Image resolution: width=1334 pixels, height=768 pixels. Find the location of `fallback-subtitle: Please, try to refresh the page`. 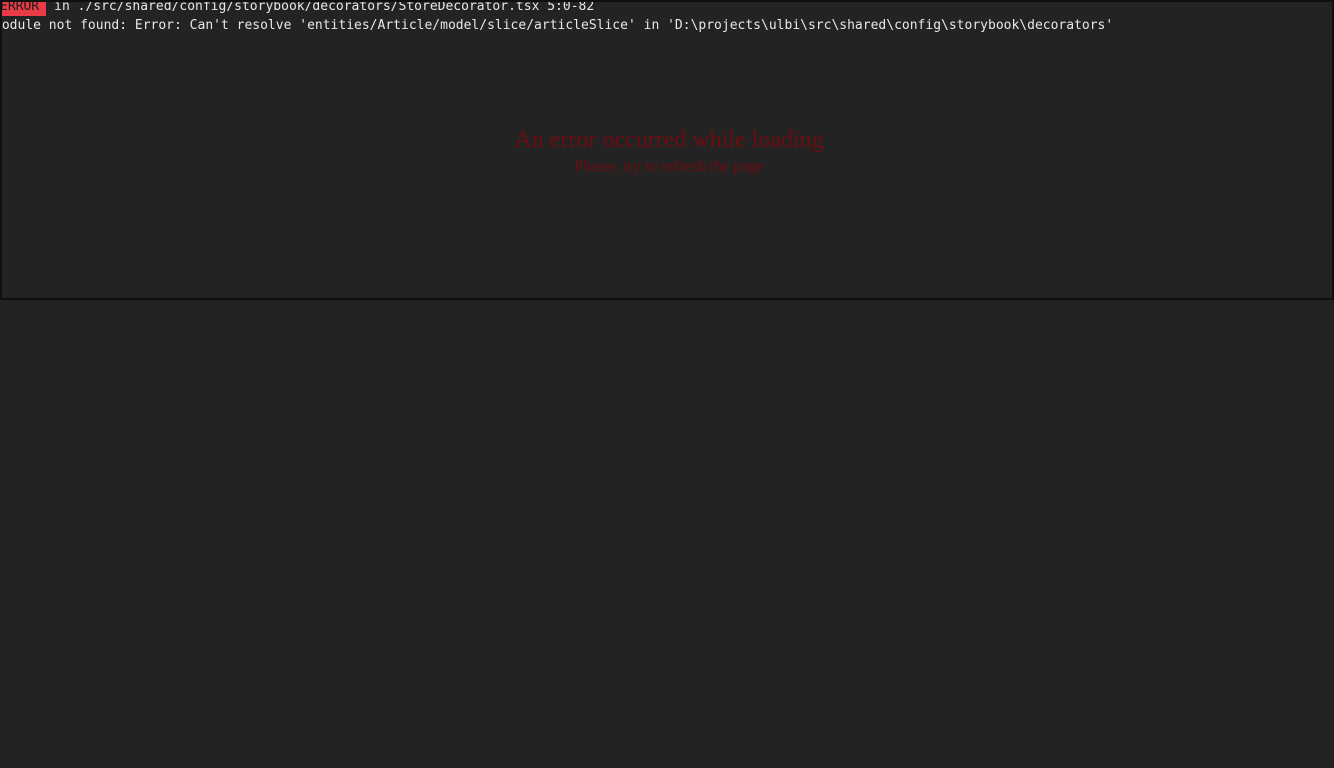

fallback-subtitle: Please, try to refresh the page is located at coordinates (669, 166).